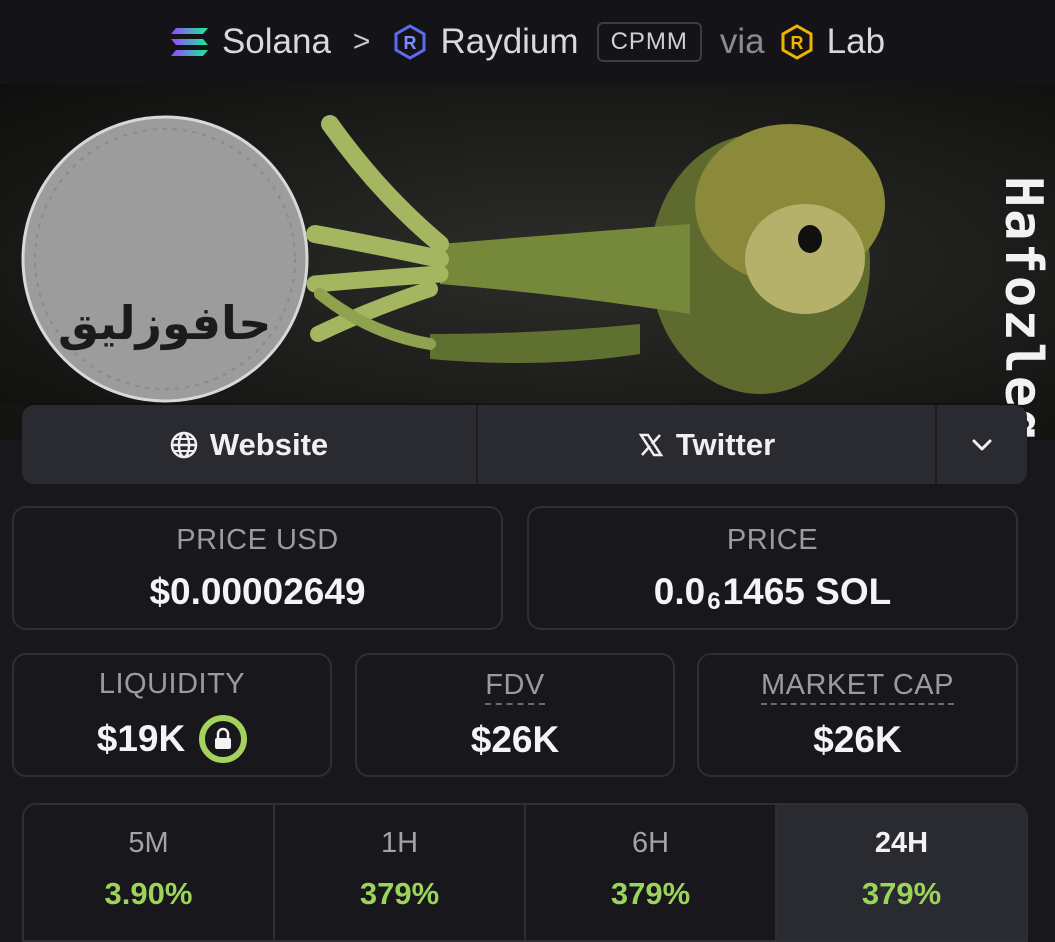 The image size is (1055, 942). I want to click on via-label: via, so click(742, 41).